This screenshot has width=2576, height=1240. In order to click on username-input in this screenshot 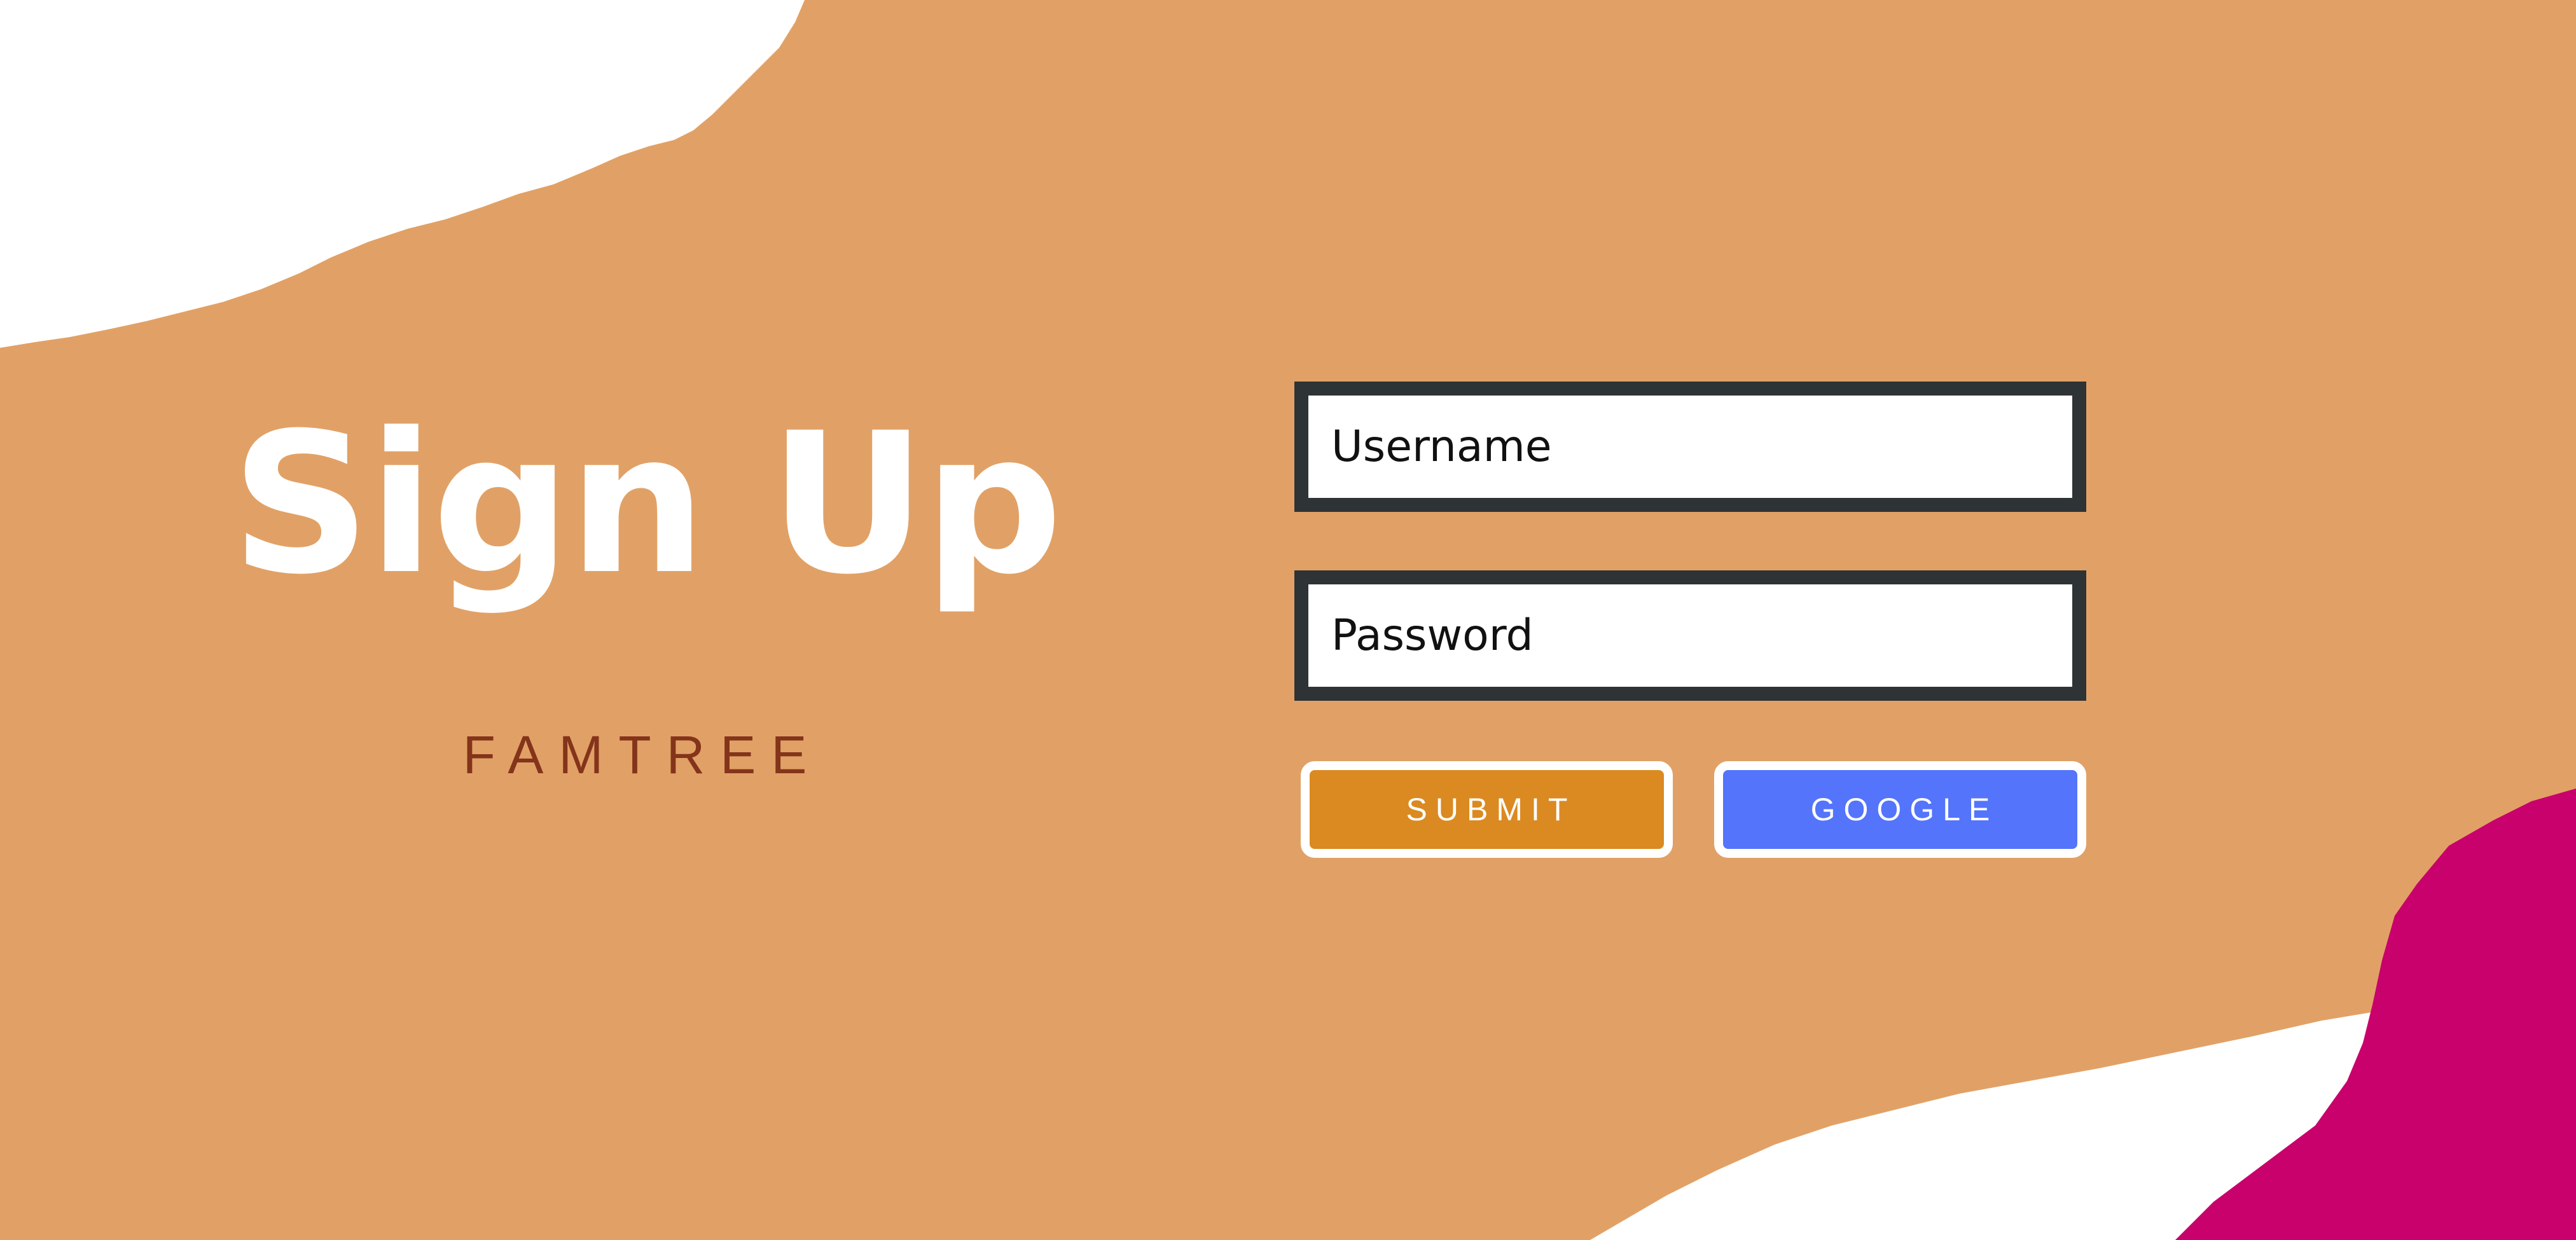, I will do `click(1690, 447)`.